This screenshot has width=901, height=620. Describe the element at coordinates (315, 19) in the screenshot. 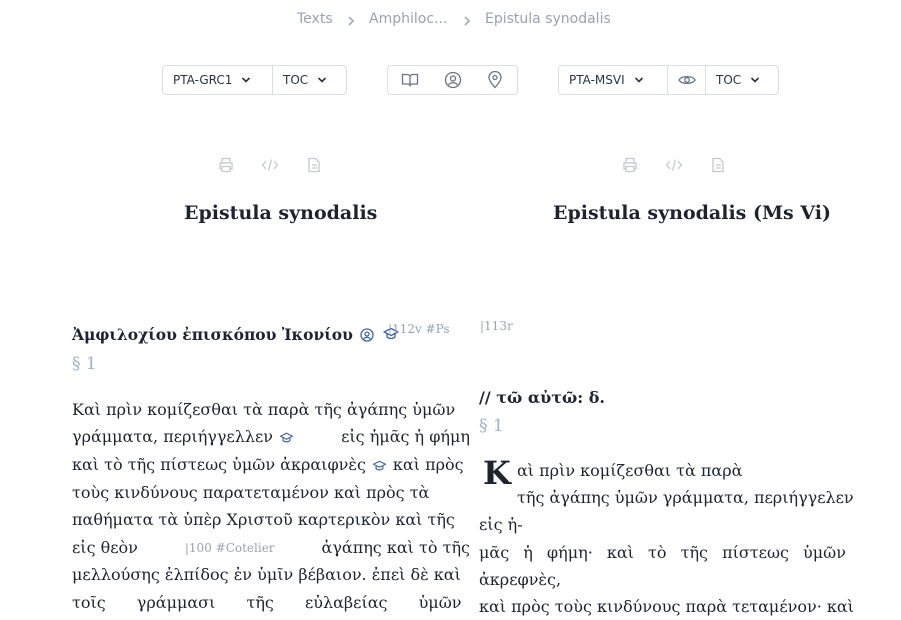

I see `breadcrumb-texts: Texts` at that location.